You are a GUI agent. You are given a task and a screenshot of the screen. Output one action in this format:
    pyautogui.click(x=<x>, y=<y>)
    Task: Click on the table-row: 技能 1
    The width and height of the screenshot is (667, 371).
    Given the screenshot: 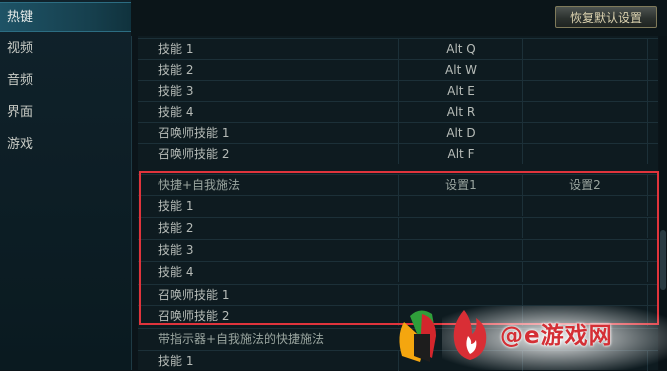 What is the action you would take?
    pyautogui.click(x=398, y=205)
    